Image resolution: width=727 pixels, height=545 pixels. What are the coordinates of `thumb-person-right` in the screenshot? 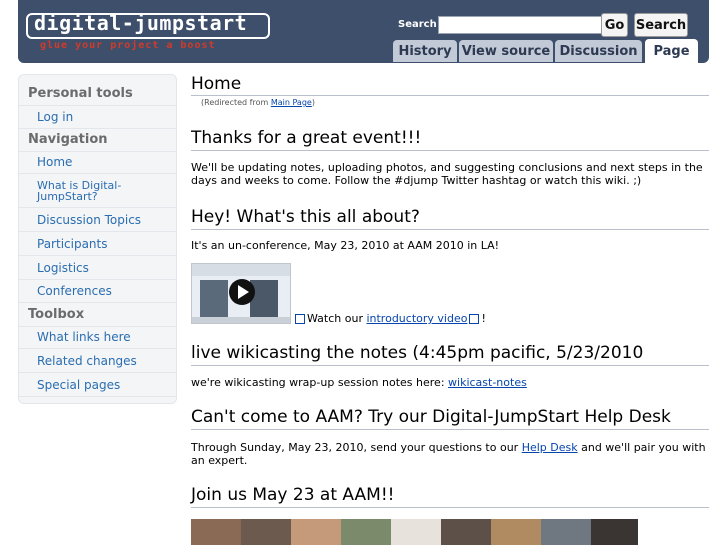 It's located at (264, 299).